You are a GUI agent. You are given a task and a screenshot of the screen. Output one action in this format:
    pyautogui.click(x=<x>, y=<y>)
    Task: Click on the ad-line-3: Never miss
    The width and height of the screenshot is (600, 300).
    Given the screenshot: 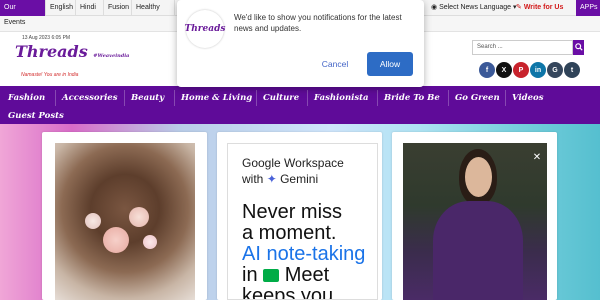 What is the action you would take?
    pyautogui.click(x=292, y=212)
    